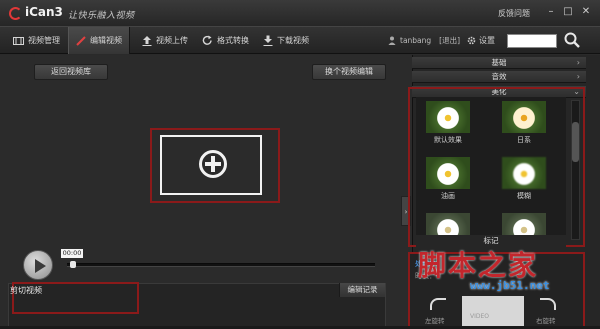 The height and width of the screenshot is (329, 600). What do you see at coordinates (551, 12) in the screenshot?
I see `minimize-button: –` at bounding box center [551, 12].